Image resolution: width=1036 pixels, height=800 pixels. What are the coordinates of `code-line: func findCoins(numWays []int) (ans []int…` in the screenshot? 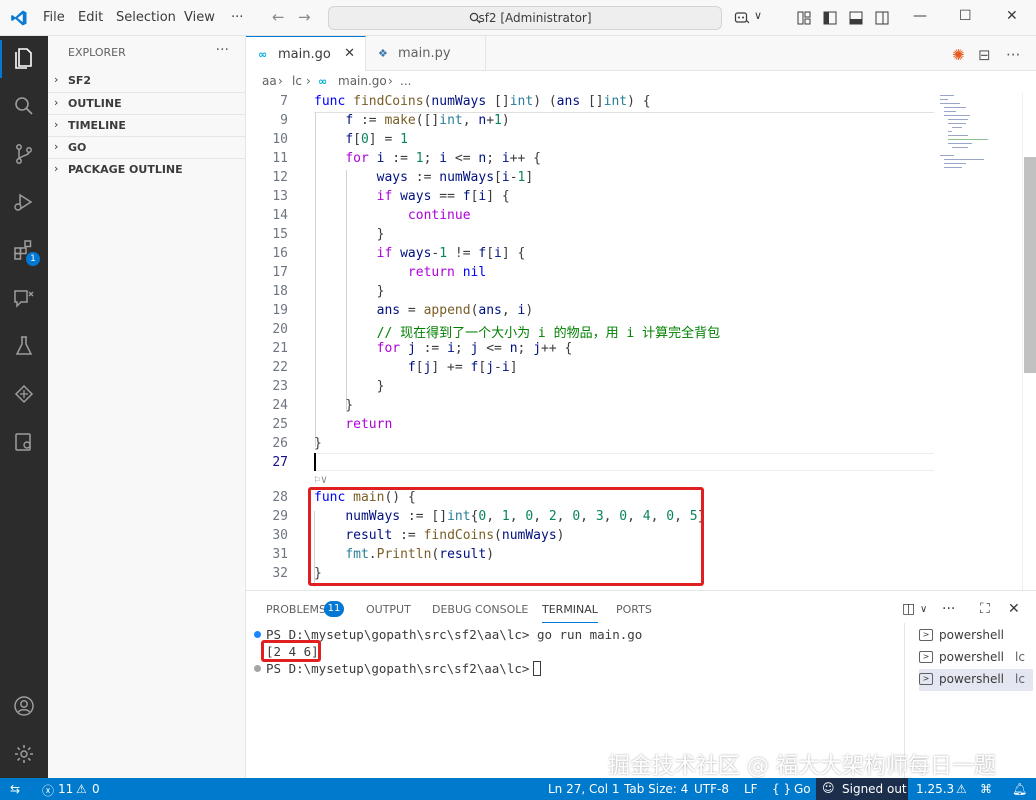 It's located at (482, 101).